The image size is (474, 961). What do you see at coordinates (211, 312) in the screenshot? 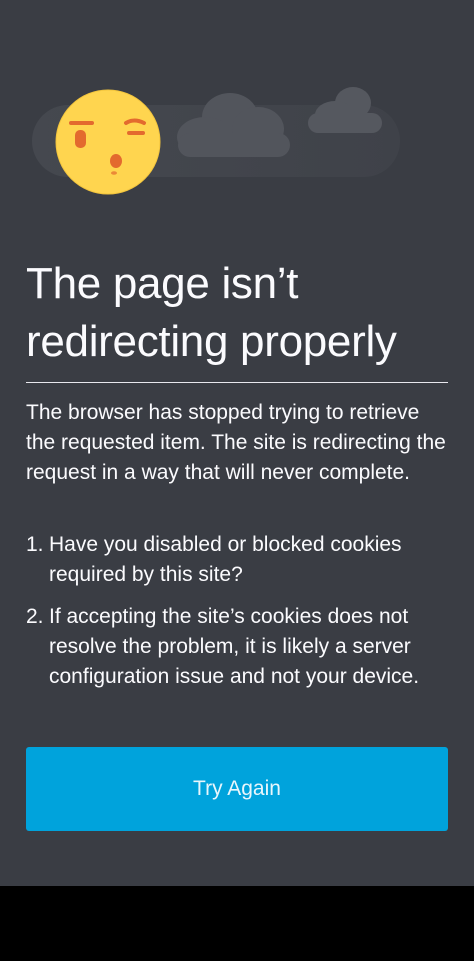
I see `page-title: The page isn’t redirecting properly` at bounding box center [211, 312].